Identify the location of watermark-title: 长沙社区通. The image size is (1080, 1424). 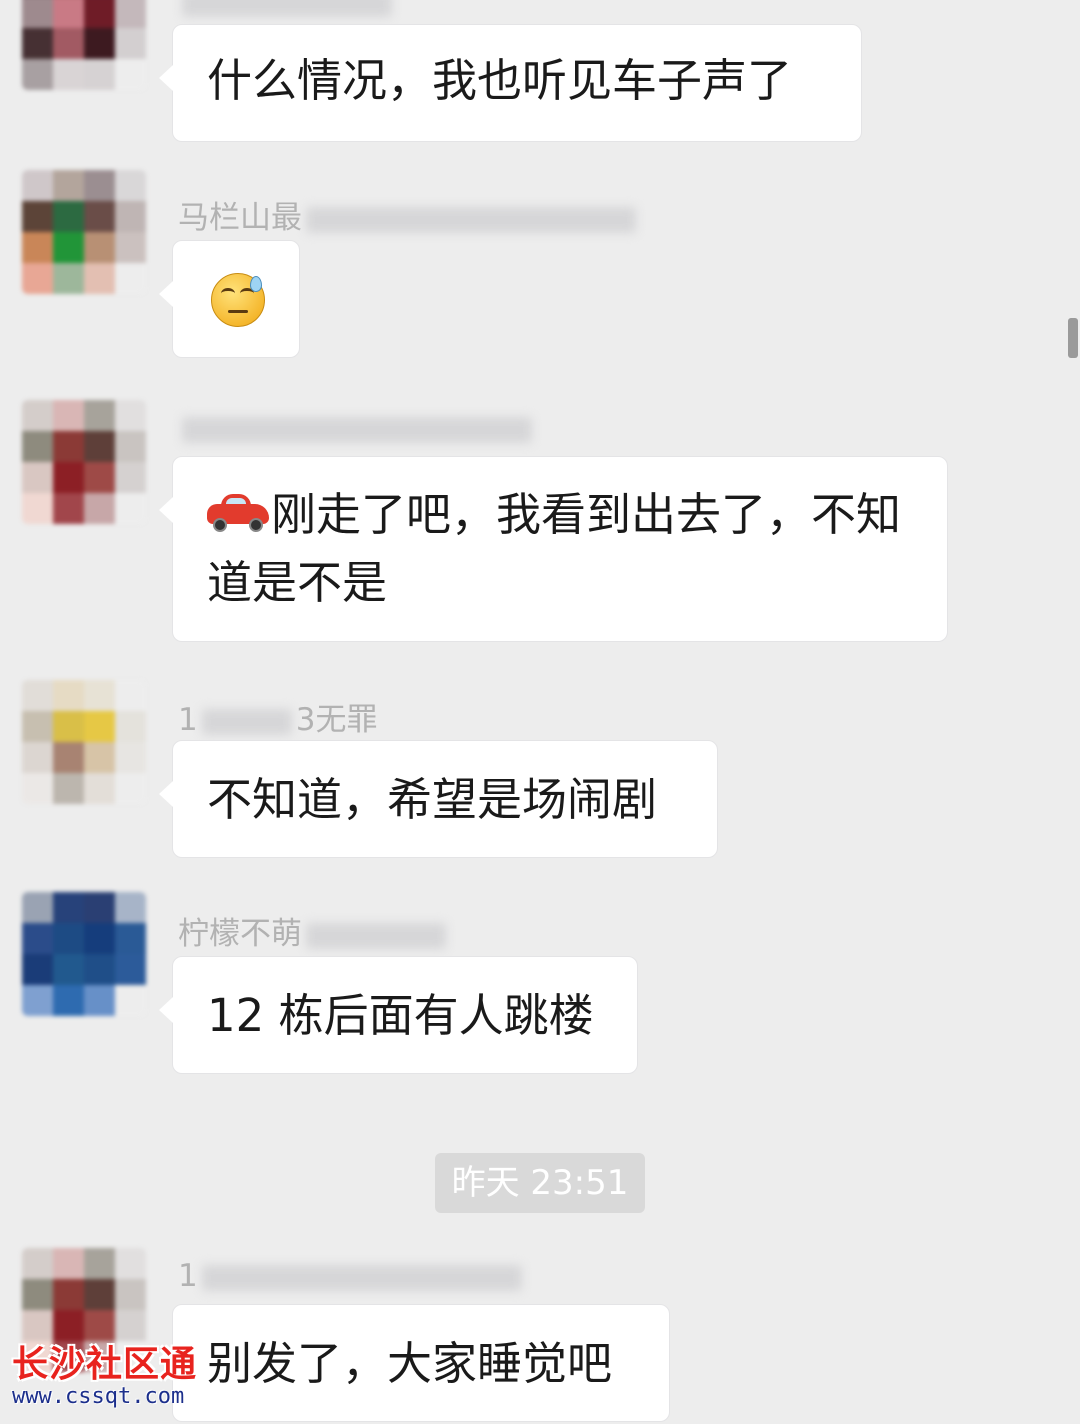
(105, 1364).